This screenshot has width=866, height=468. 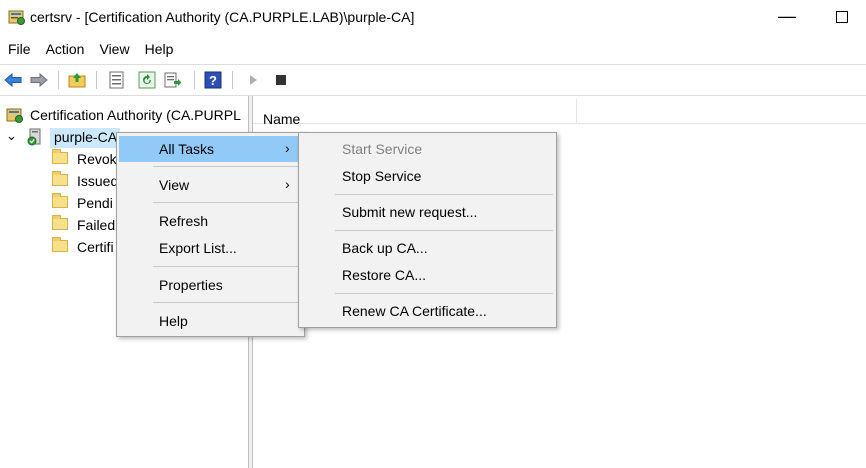 What do you see at coordinates (253, 80) in the screenshot?
I see `start-service-icon` at bounding box center [253, 80].